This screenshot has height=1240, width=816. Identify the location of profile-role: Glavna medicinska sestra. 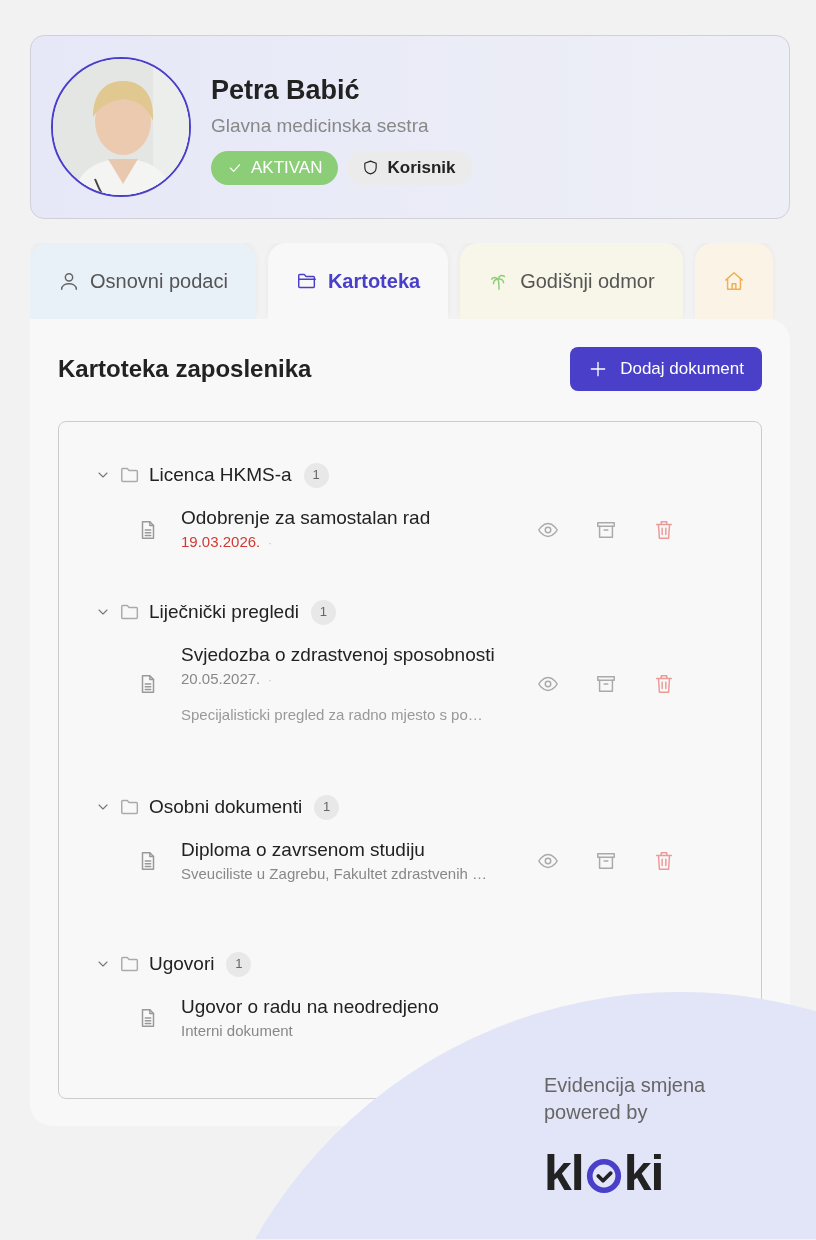
(320, 126).